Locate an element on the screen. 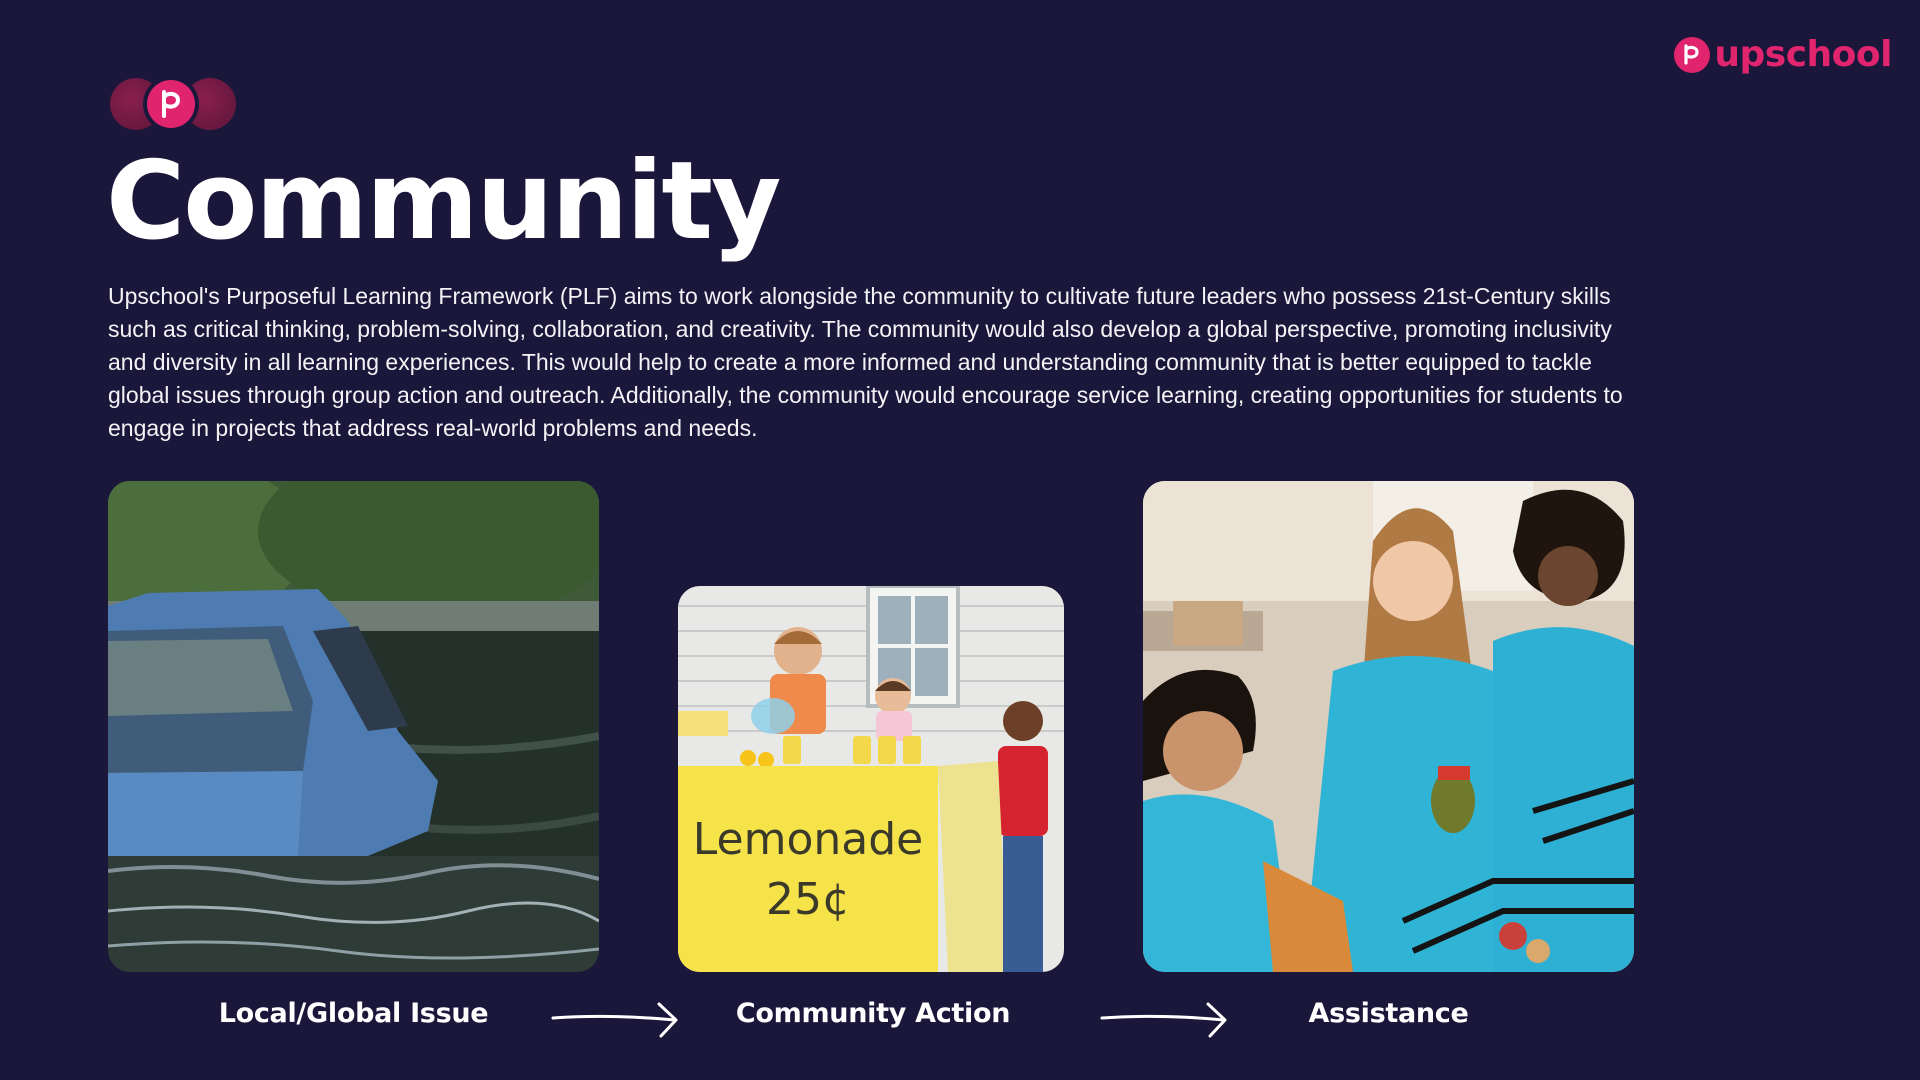 The height and width of the screenshot is (1080, 1920). arrow-right-icon is located at coordinates (614, 1020).